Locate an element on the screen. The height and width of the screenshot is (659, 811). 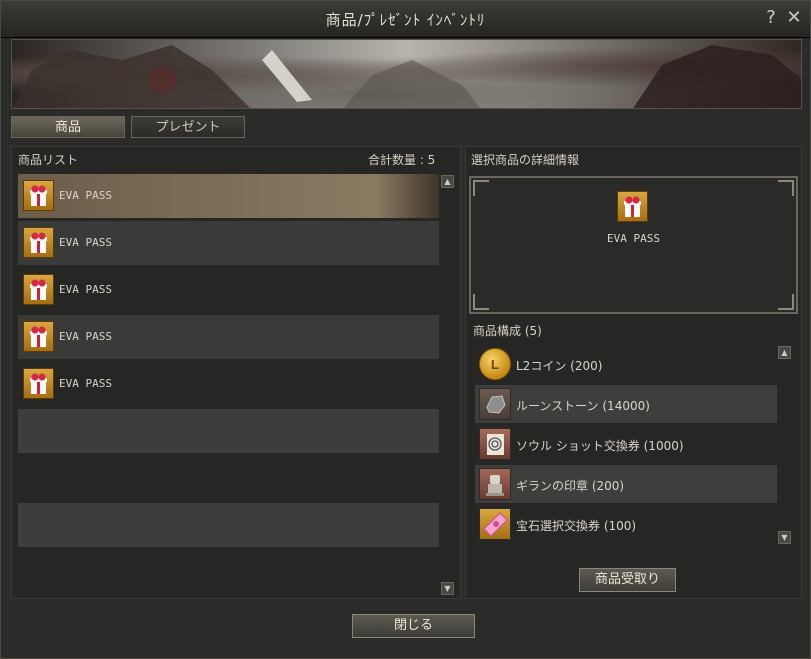
svg-text: L is located at coordinates (495, 364).